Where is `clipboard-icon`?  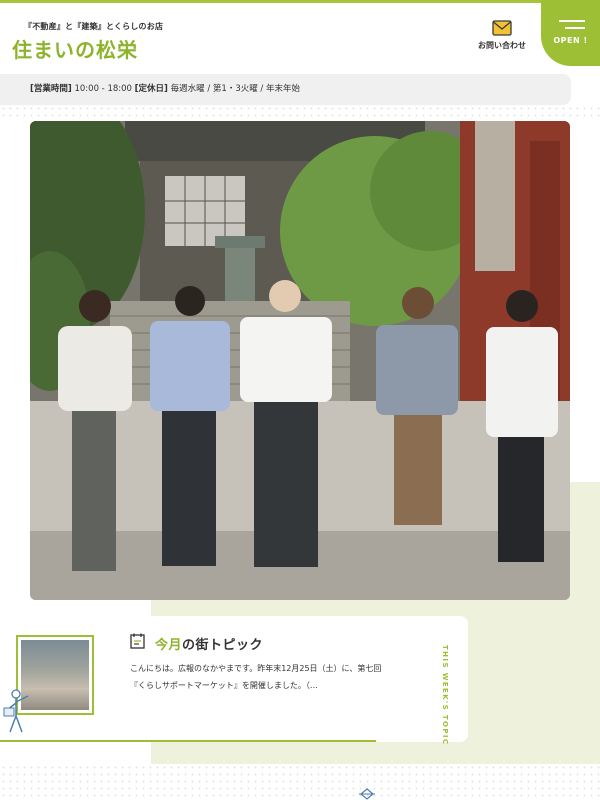 clipboard-icon is located at coordinates (137, 641).